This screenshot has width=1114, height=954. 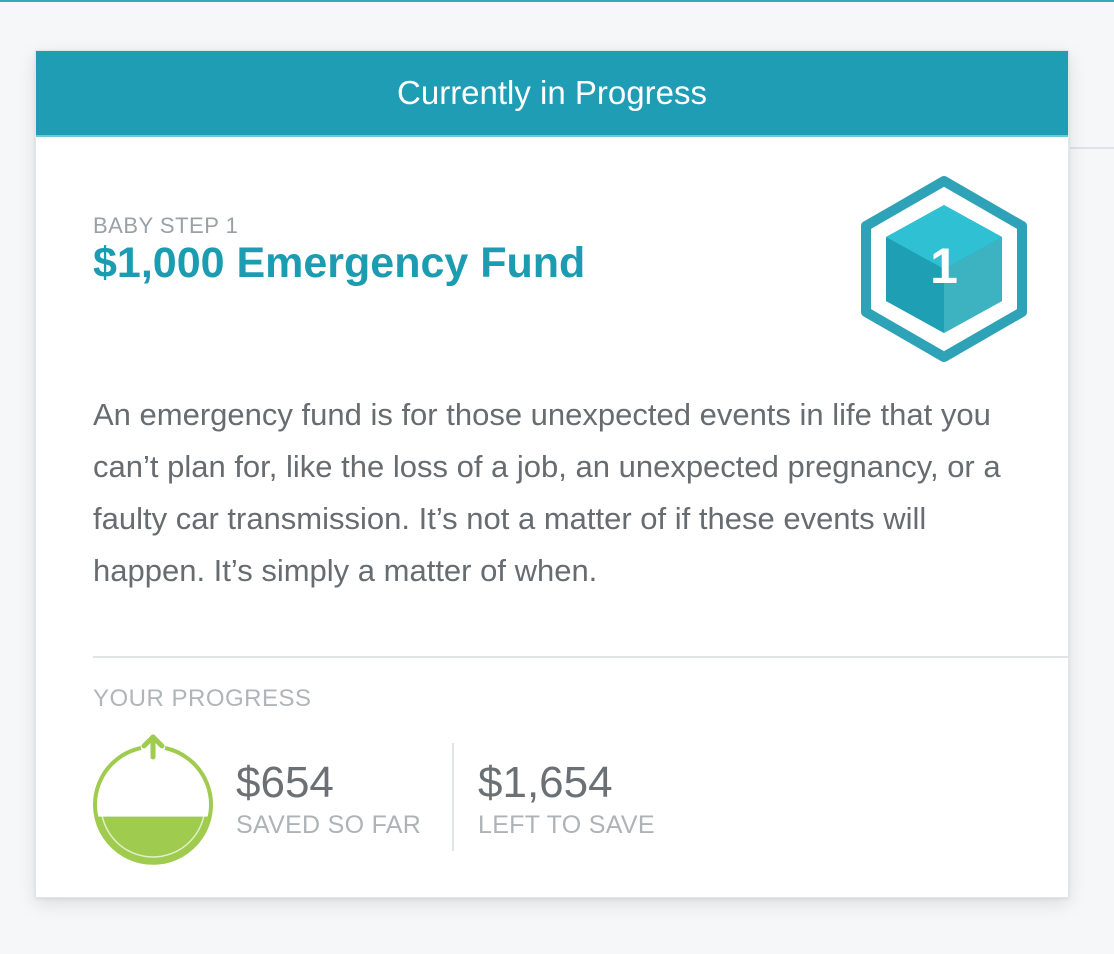 I want to click on card-header: Currently in Progress, so click(x=552, y=94).